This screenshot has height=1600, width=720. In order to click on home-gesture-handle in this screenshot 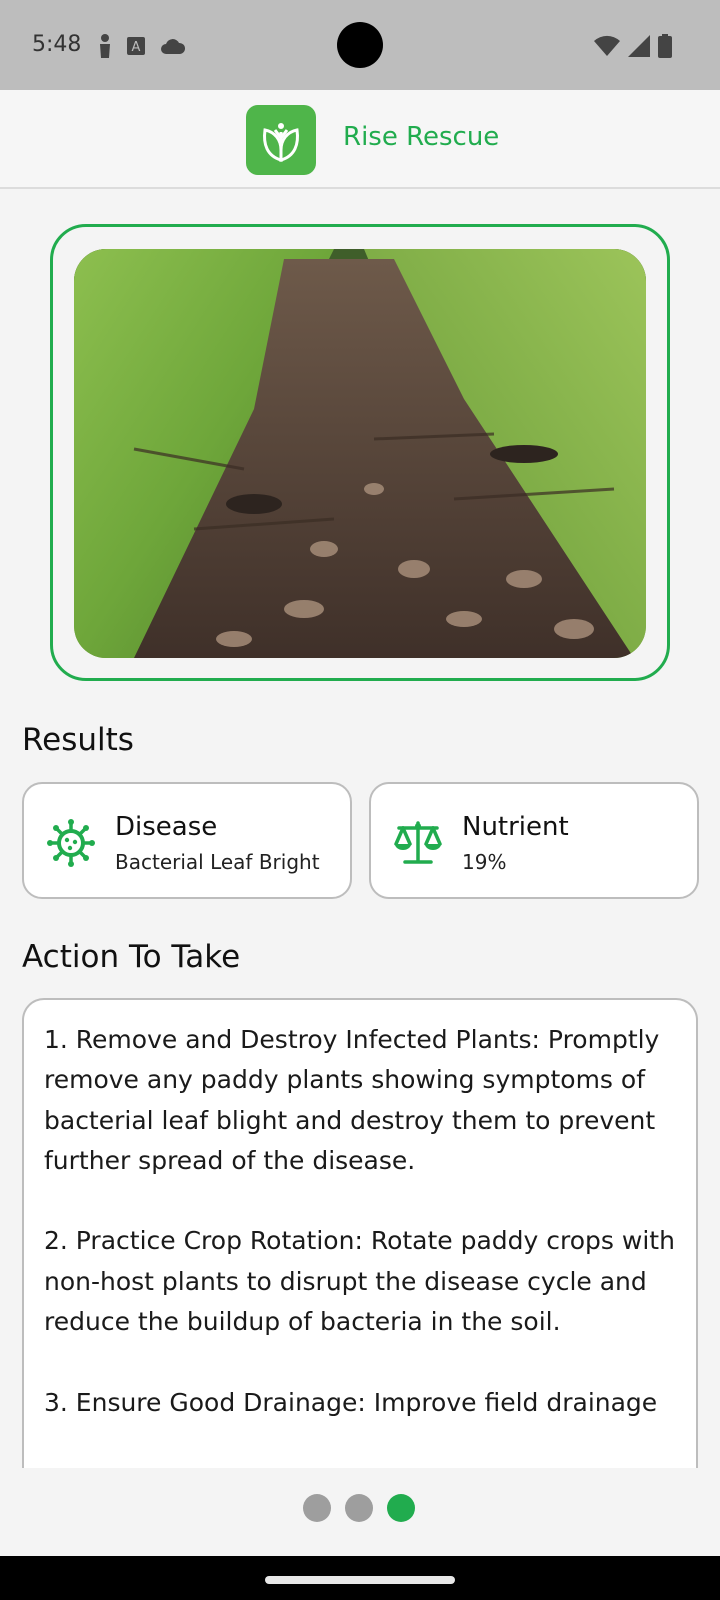, I will do `click(360, 1580)`.